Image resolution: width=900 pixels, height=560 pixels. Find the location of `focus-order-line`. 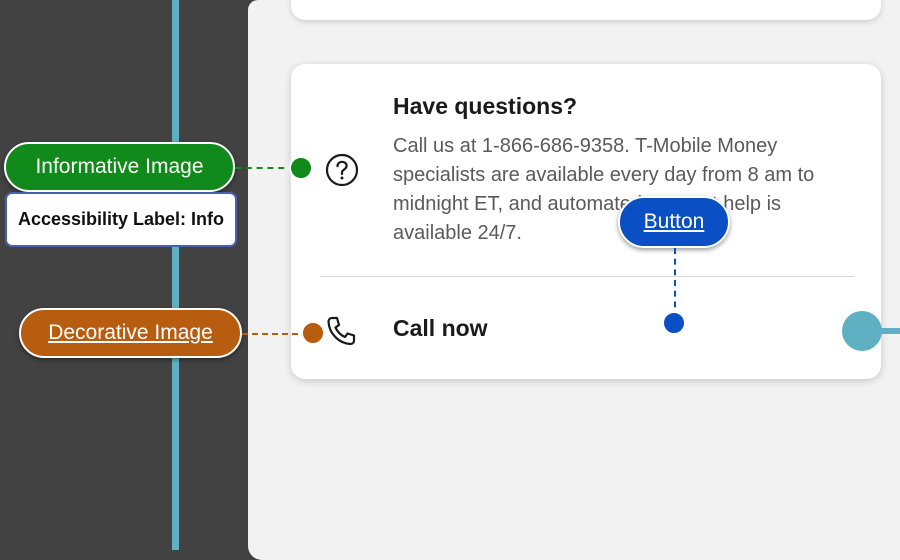

focus-order-line is located at coordinates (175, 275).